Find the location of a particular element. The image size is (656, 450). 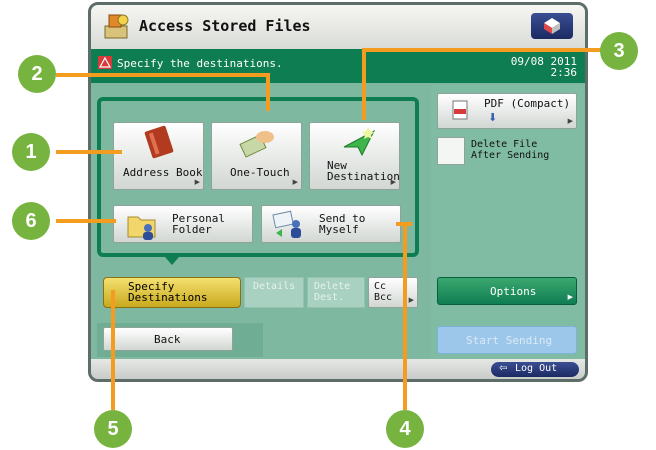

send-to-myself-icon is located at coordinates (286, 224).